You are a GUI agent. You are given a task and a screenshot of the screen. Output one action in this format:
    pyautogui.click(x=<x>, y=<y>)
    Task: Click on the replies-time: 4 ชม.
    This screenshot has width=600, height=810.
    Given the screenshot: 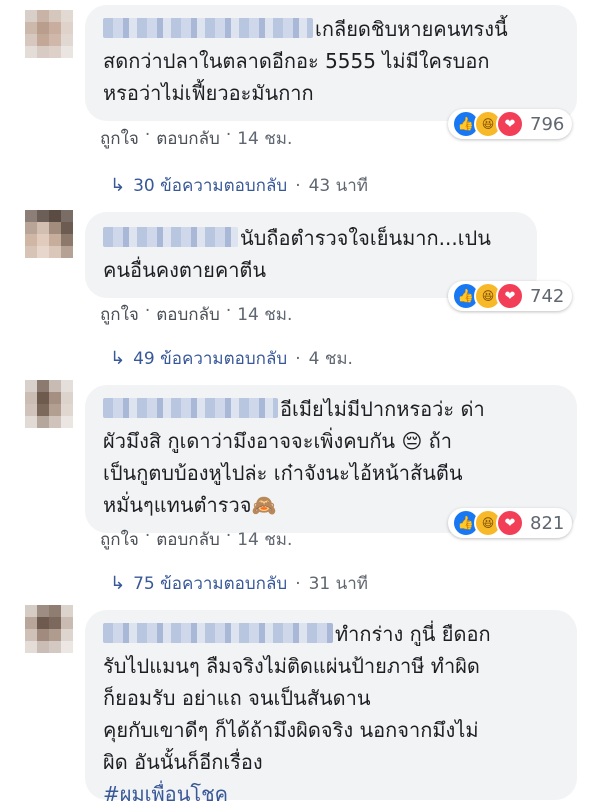 What is the action you would take?
    pyautogui.click(x=330, y=359)
    